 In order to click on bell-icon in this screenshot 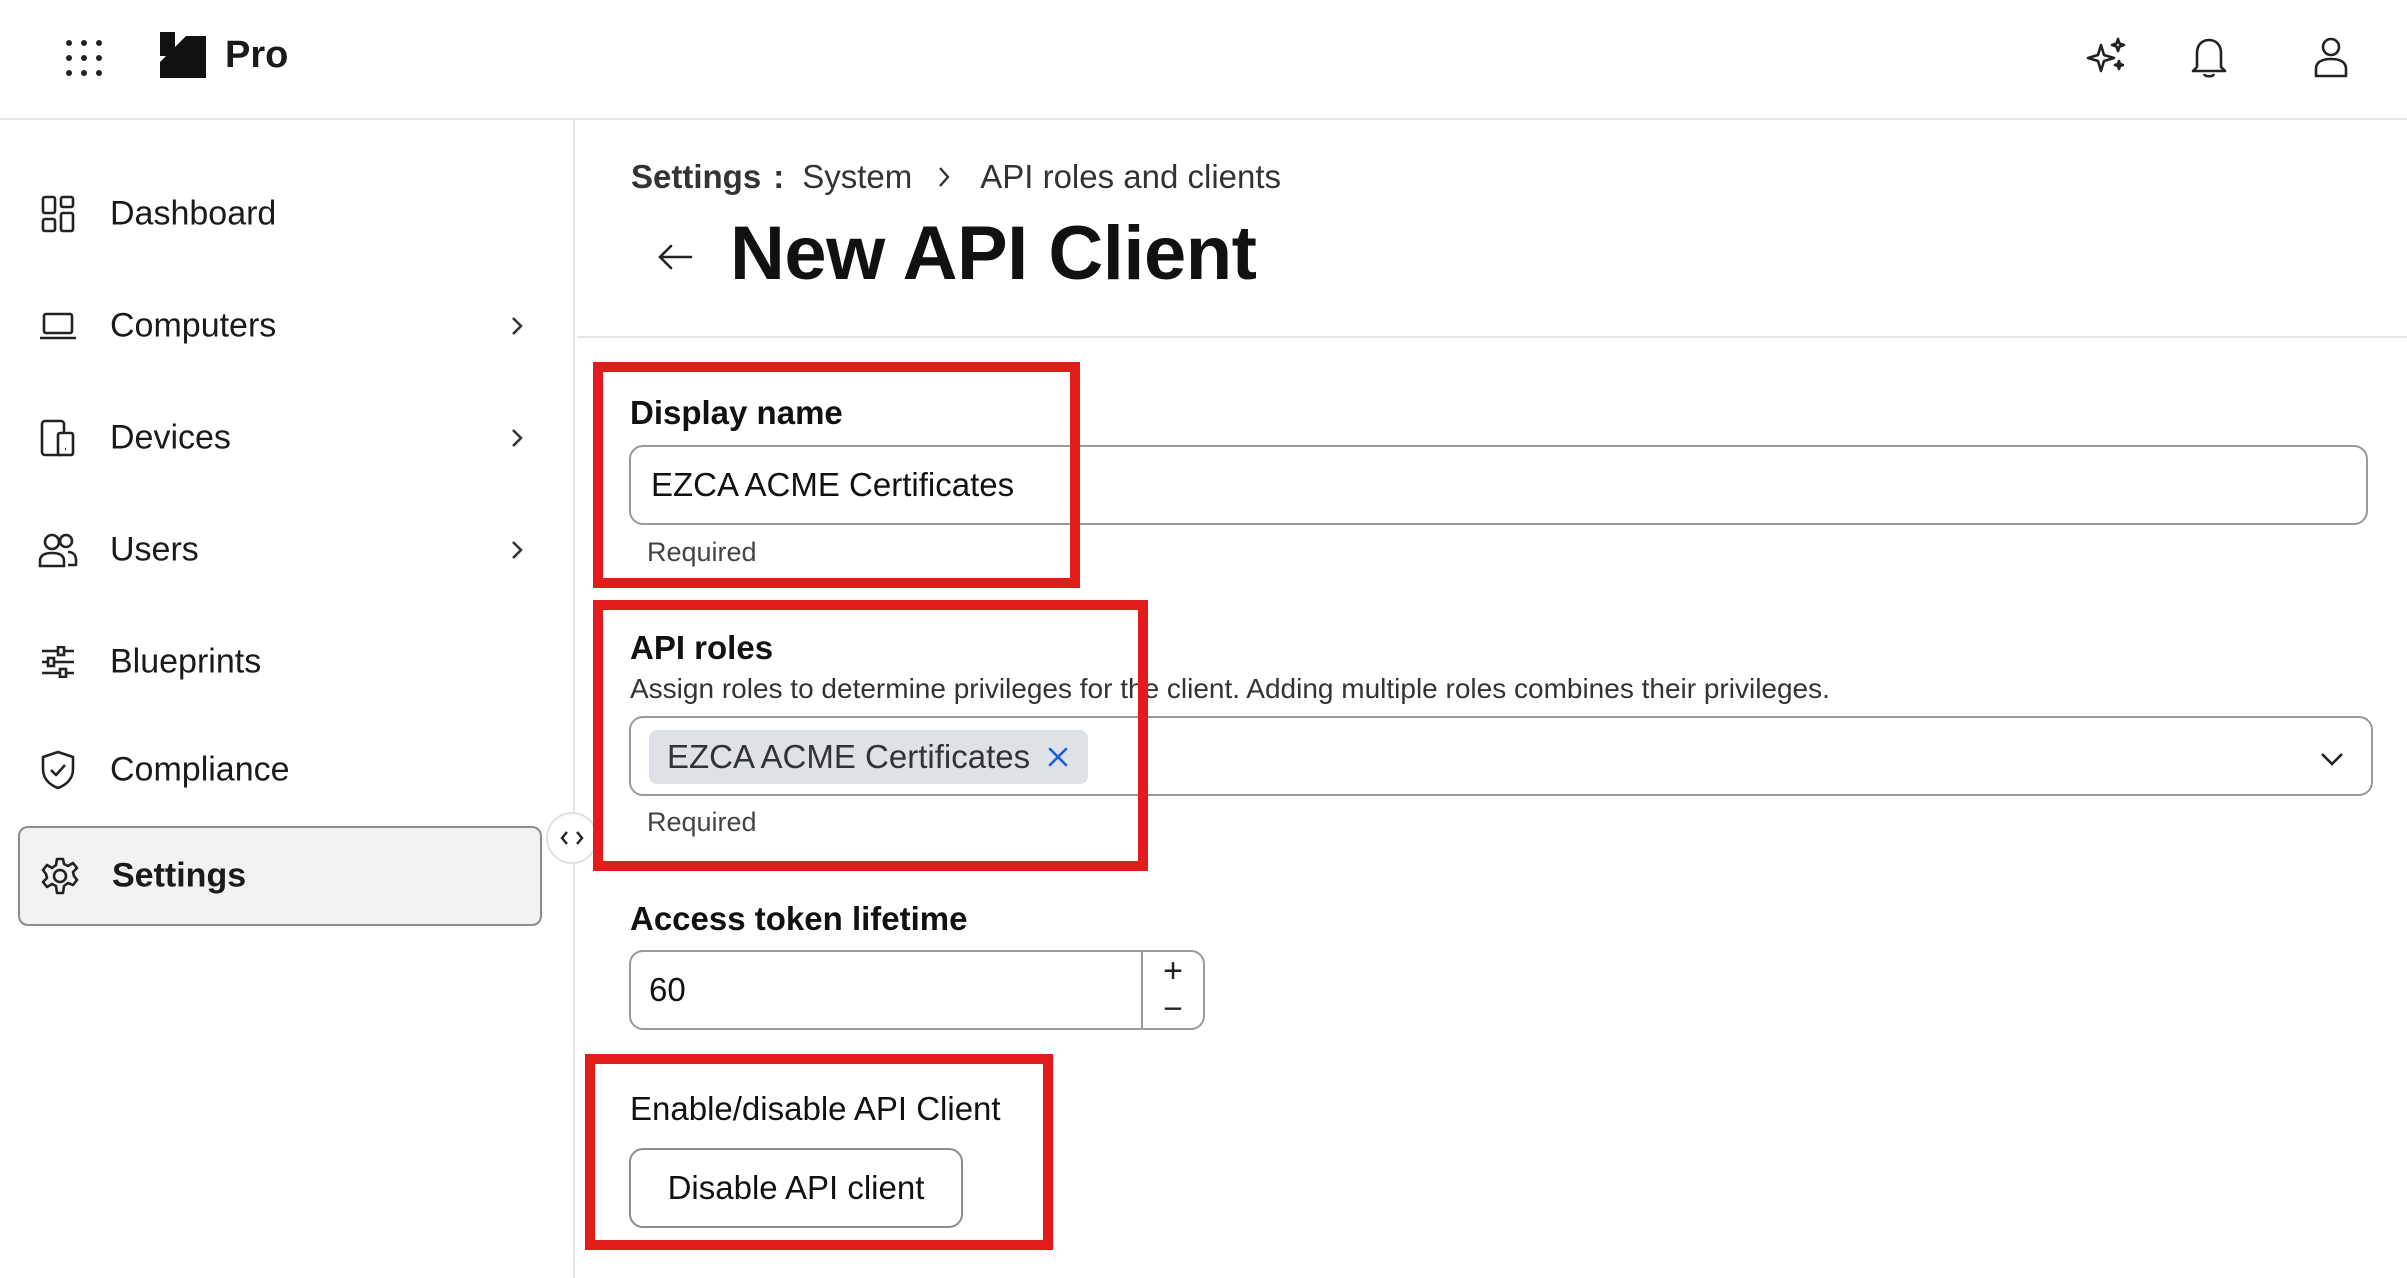, I will do `click(2209, 57)`.